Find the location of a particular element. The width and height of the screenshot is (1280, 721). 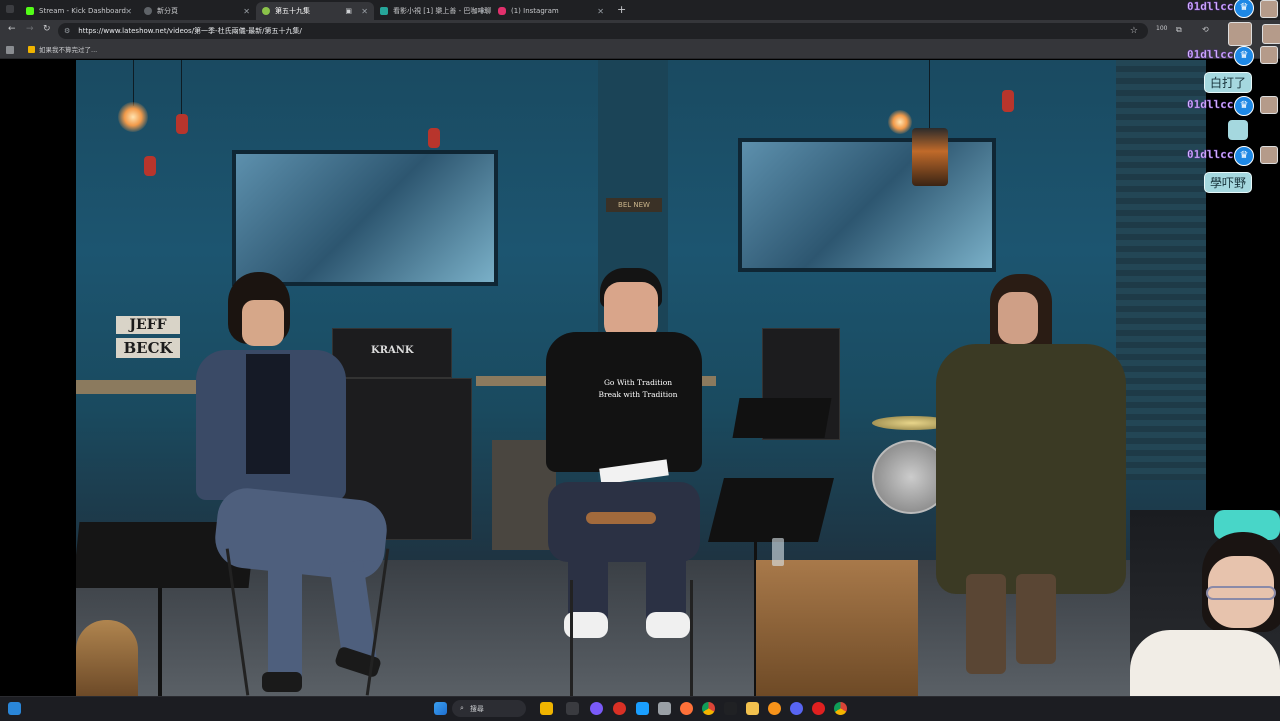

tab-title: (1) Instagram is located at coordinates (535, 11).